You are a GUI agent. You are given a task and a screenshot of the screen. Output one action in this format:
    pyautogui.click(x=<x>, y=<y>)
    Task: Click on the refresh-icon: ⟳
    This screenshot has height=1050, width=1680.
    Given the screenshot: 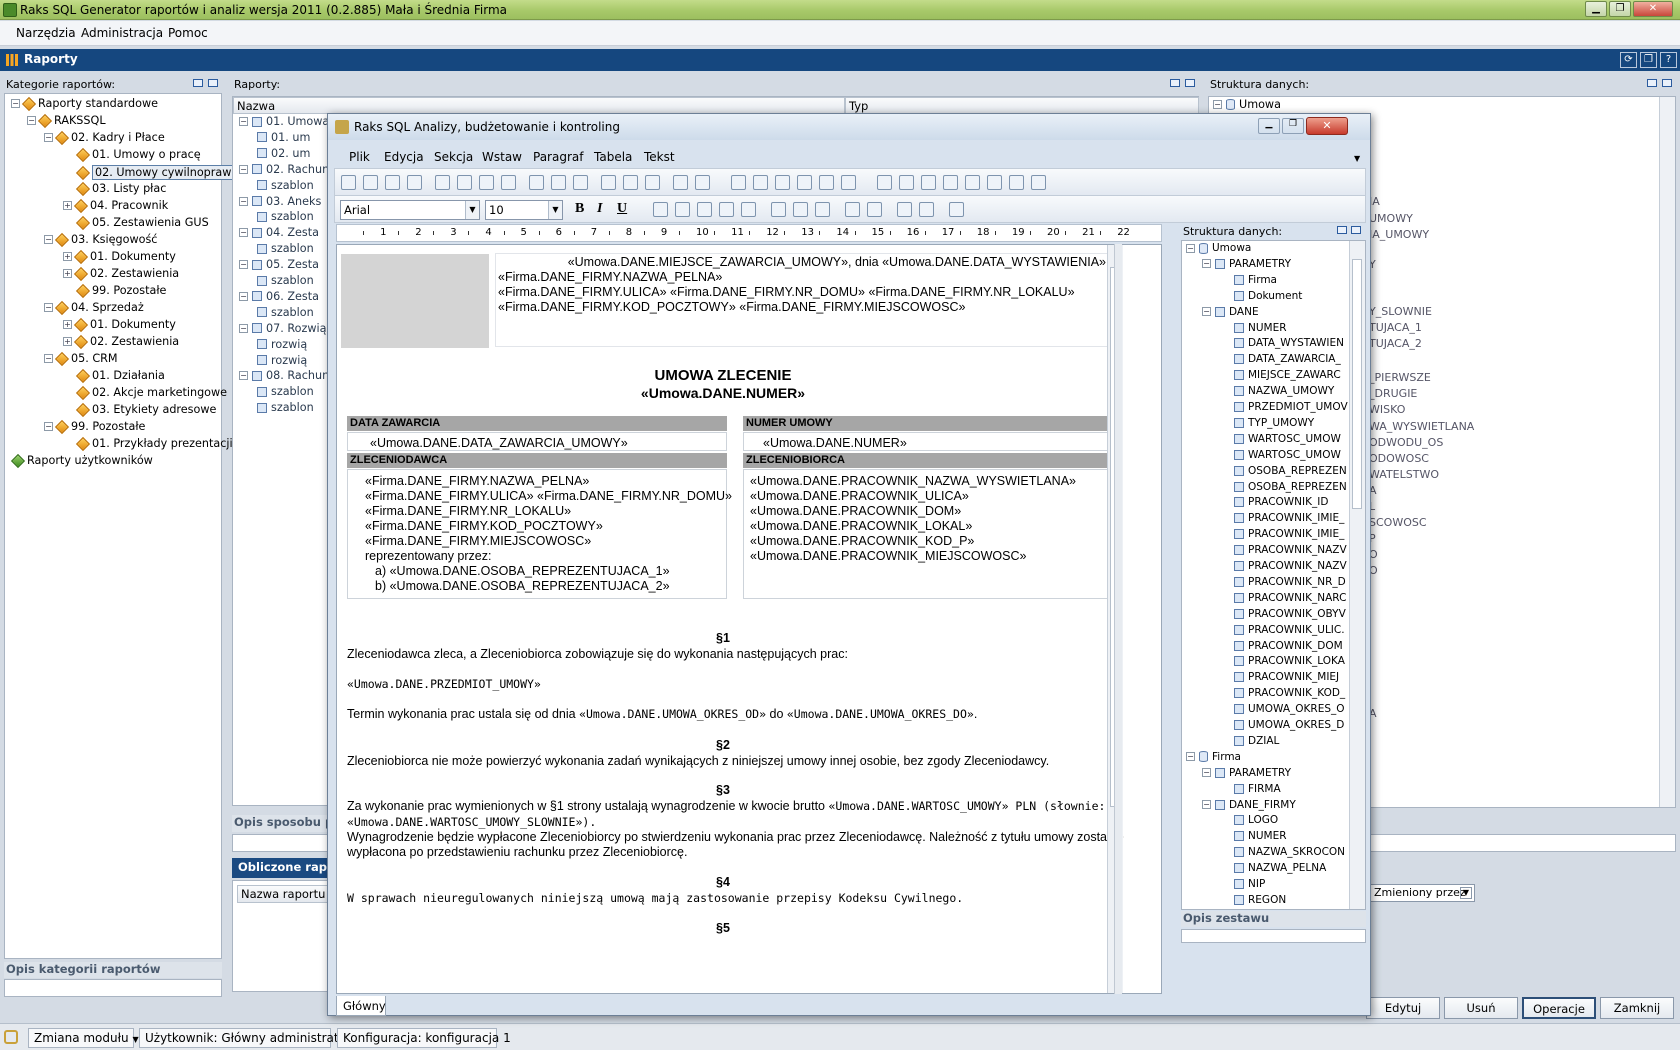 What is the action you would take?
    pyautogui.click(x=1628, y=60)
    